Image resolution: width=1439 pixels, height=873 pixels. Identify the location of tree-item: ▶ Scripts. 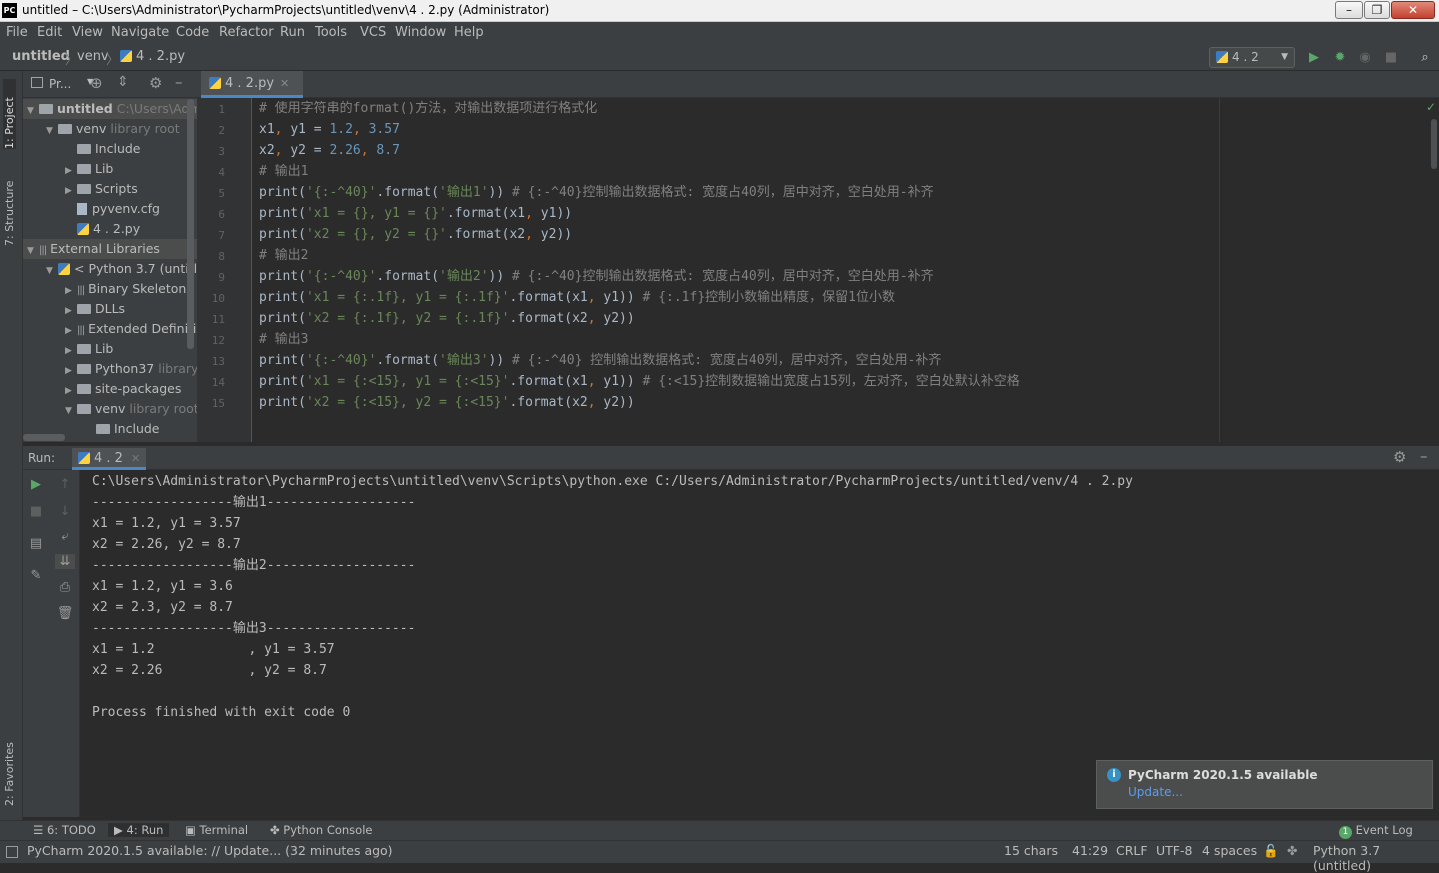
(110, 189).